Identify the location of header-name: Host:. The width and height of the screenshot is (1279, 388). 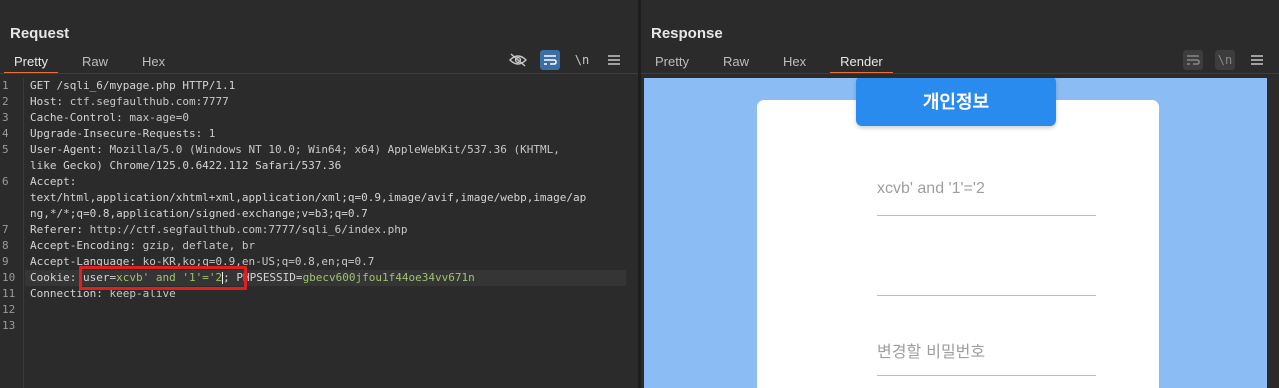
(47, 101).